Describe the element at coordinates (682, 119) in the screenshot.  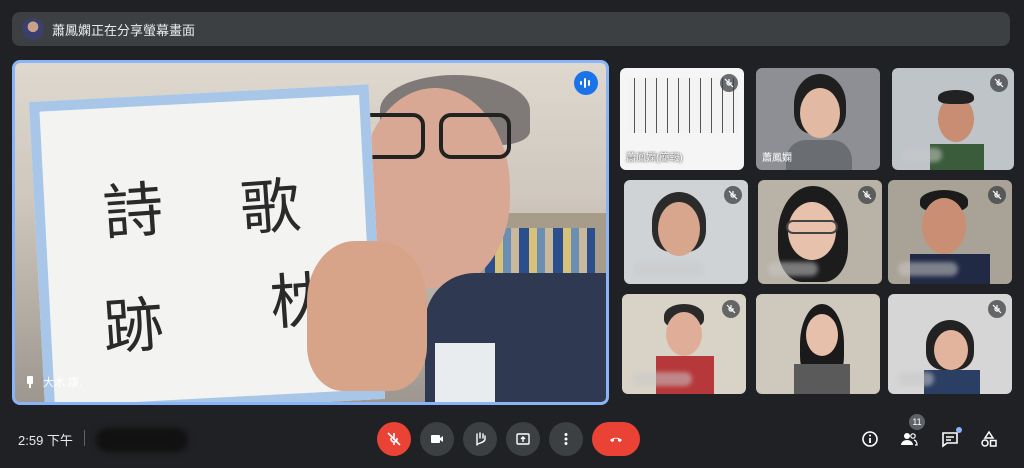
I see `participant-tile: 蕭鳳嫻(簡報)` at that location.